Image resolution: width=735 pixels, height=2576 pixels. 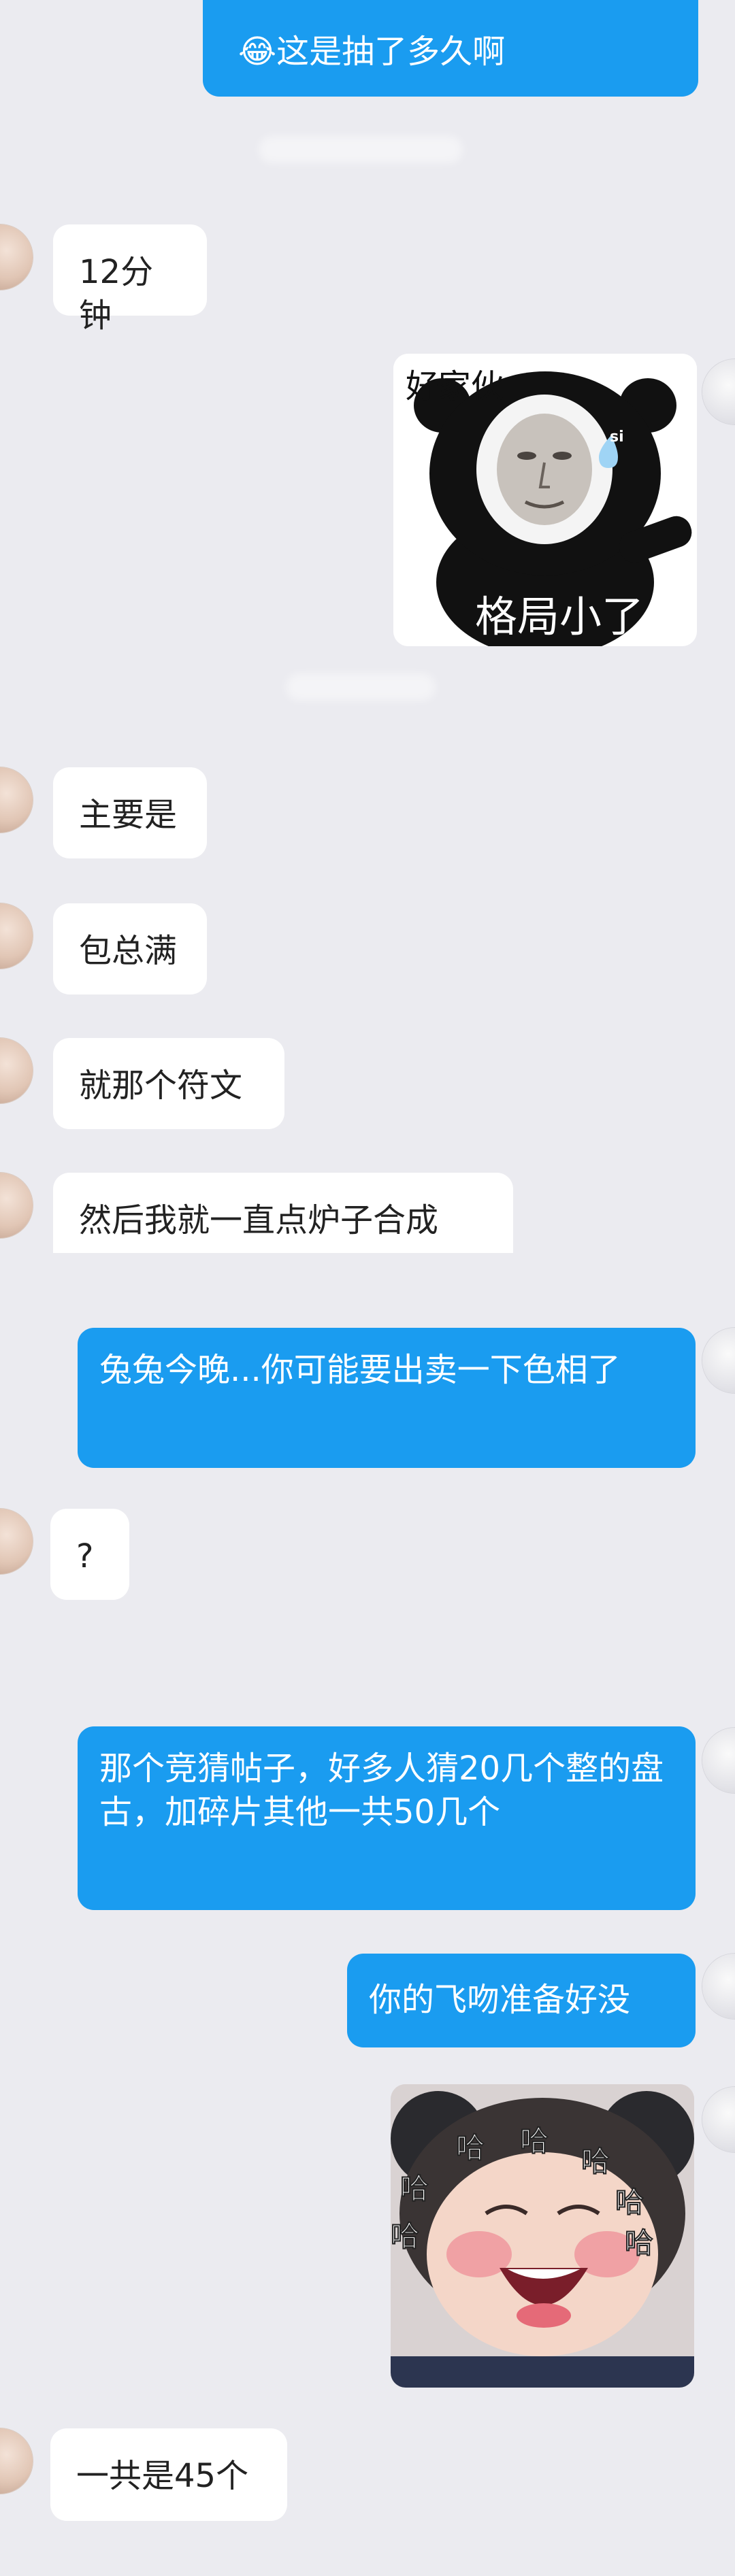 What do you see at coordinates (117, 294) in the screenshot?
I see `message-text: 12分钟` at bounding box center [117, 294].